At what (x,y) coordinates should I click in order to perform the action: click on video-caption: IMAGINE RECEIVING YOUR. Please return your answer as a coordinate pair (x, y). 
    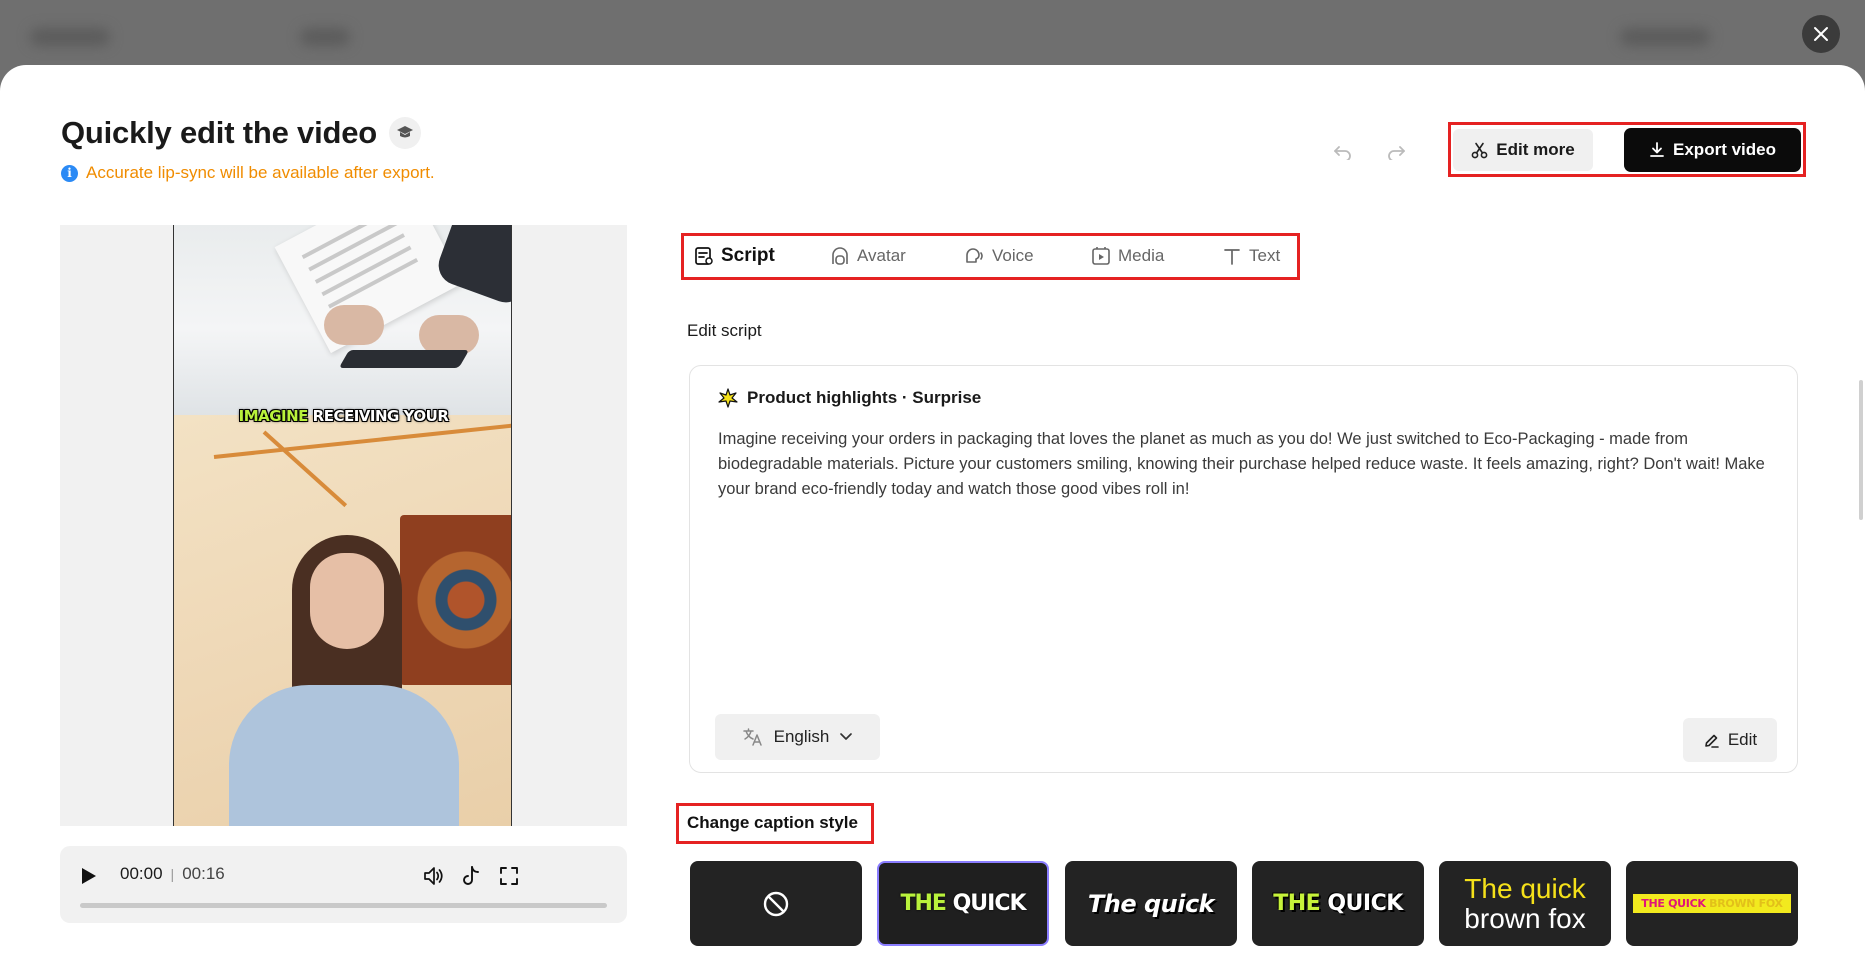
    Looking at the image, I should click on (342, 416).